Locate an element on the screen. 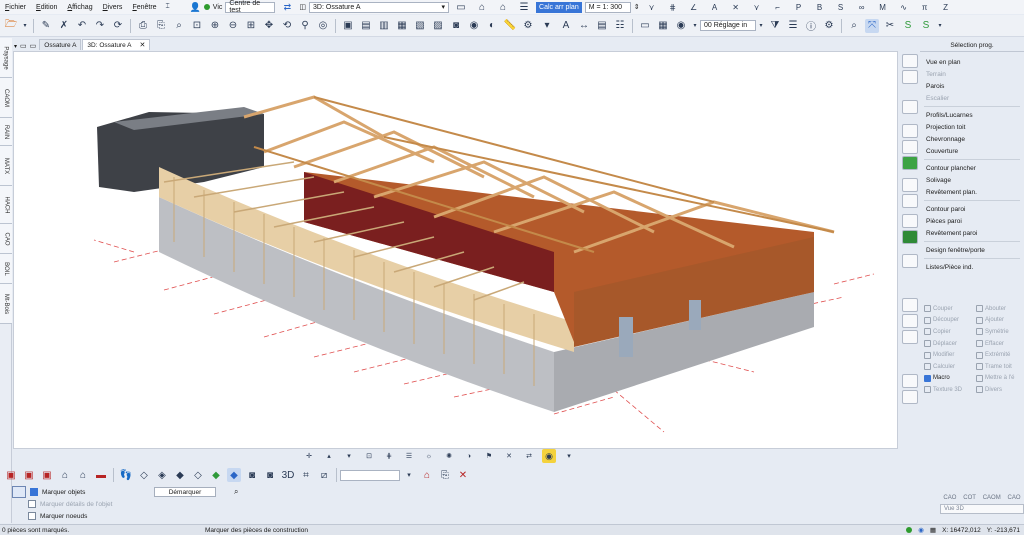 This screenshot has width=1024, height=535. view-name-input: Vue 3D is located at coordinates (982, 509).